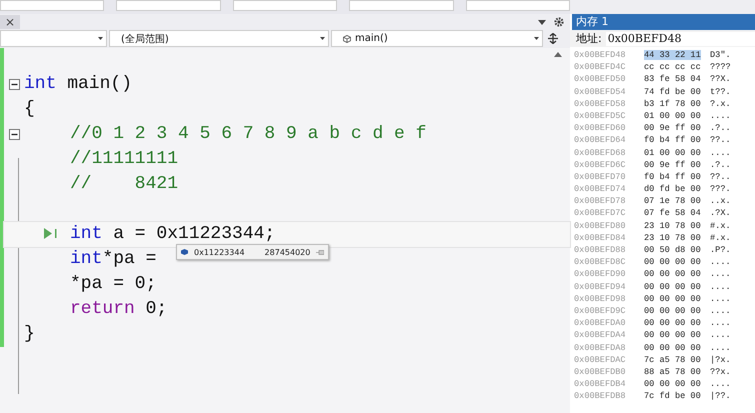  I want to click on memory-ascii: ??X., so click(720, 79).